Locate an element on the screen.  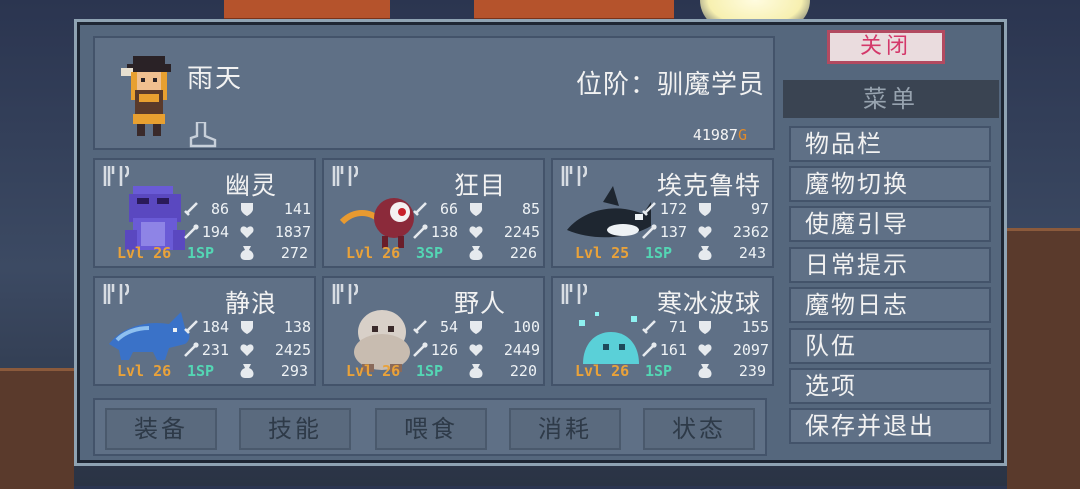
tab-feed: 喂食 is located at coordinates (431, 429).